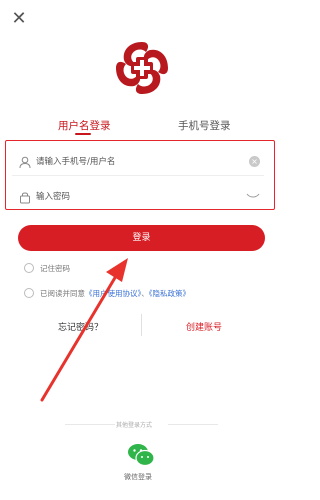 The image size is (320, 500). What do you see at coordinates (141, 325) in the screenshot?
I see `divider` at bounding box center [141, 325].